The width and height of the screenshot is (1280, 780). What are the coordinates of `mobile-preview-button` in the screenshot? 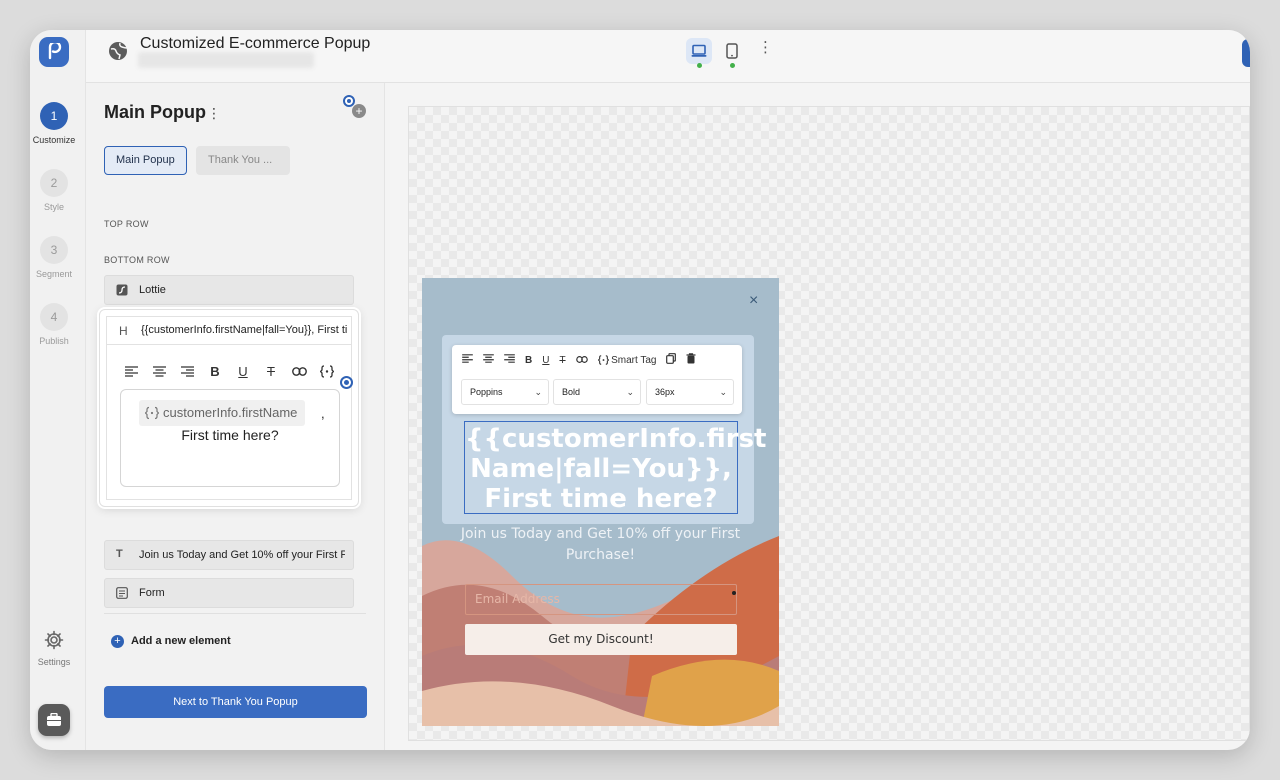 It's located at (732, 51).